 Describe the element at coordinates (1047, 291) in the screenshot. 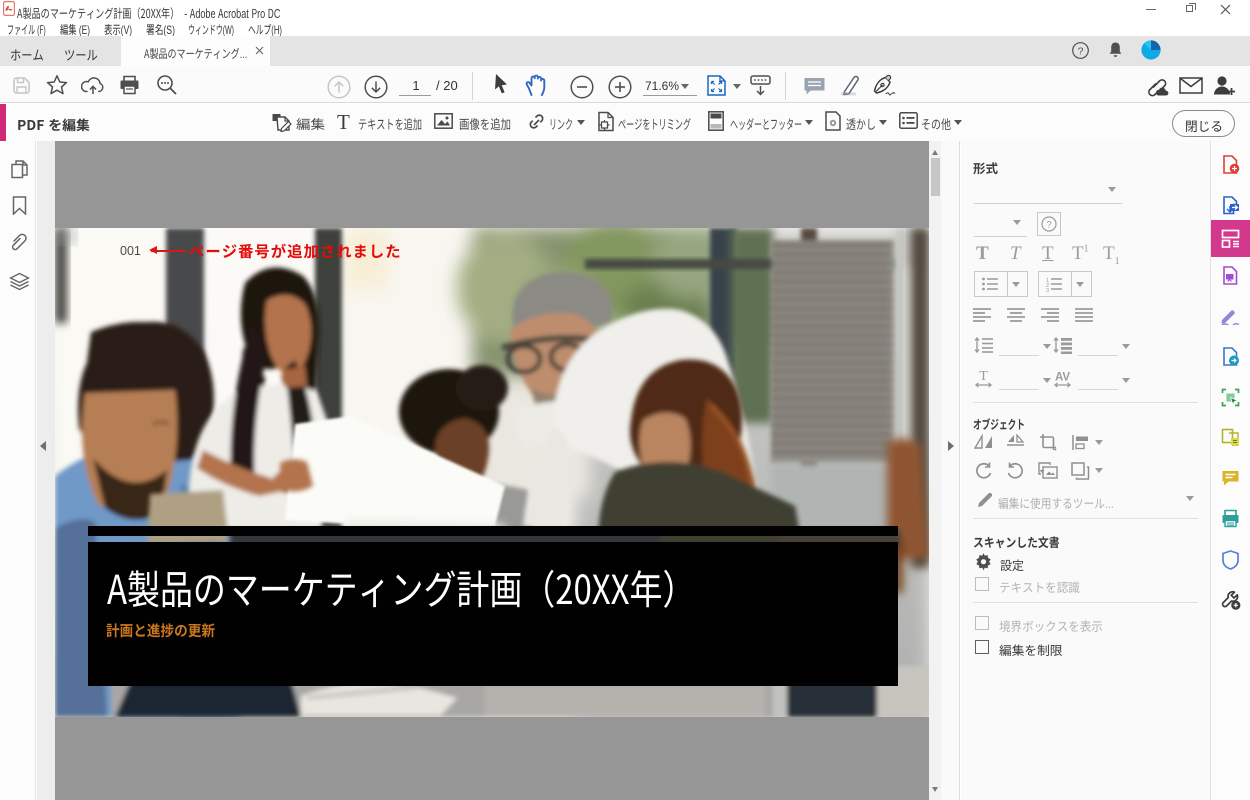

I see `svg-text: 3` at that location.